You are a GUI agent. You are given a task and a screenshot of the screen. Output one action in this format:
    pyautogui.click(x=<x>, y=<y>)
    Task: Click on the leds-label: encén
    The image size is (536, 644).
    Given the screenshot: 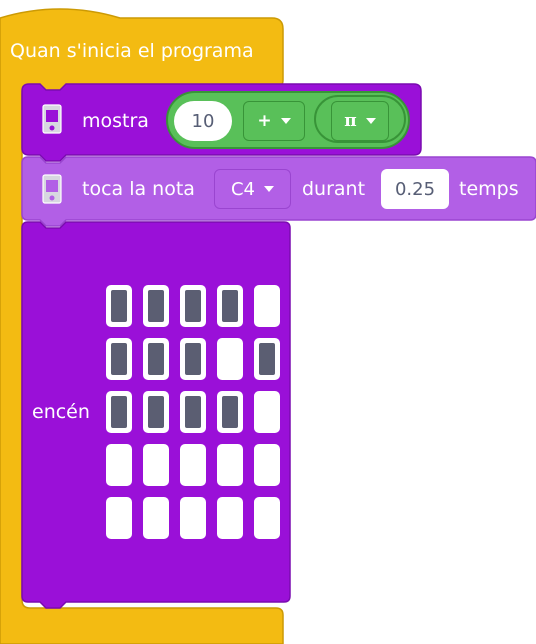 What is the action you would take?
    pyautogui.click(x=61, y=412)
    